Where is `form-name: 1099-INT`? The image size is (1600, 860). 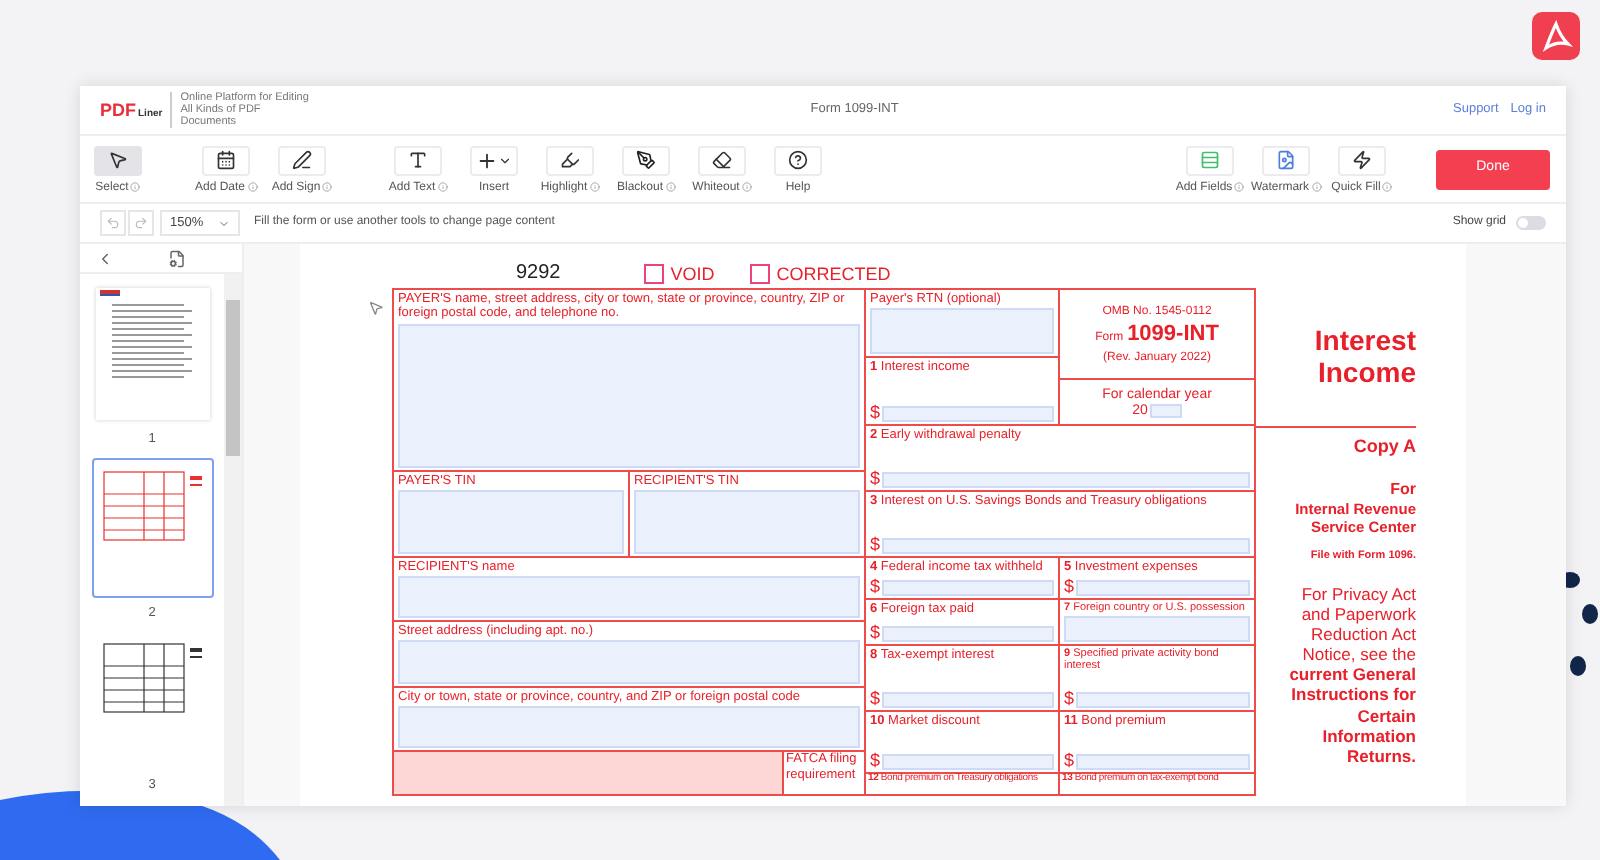
form-name: 1099-INT is located at coordinates (1173, 334).